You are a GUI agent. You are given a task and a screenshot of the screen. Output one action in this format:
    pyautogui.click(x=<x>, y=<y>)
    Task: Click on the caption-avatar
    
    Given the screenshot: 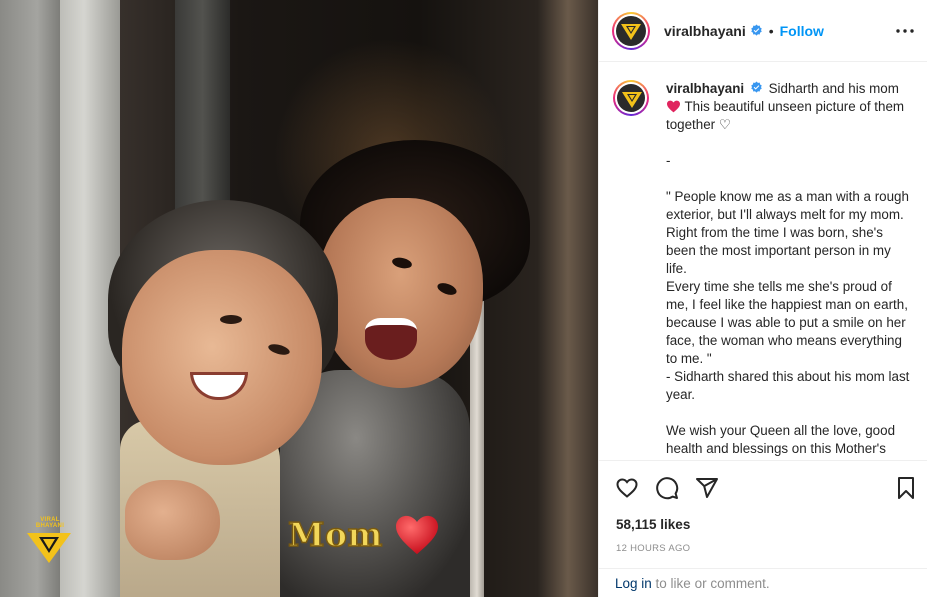 What is the action you would take?
    pyautogui.click(x=631, y=98)
    